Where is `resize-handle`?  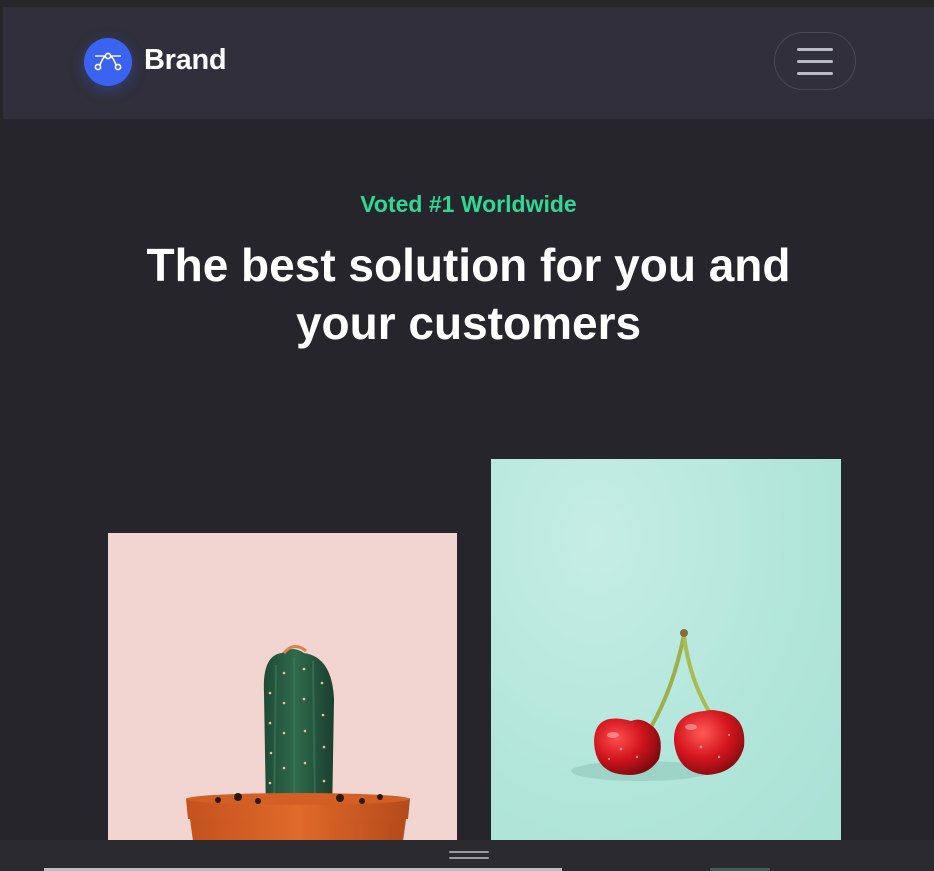 resize-handle is located at coordinates (469, 856).